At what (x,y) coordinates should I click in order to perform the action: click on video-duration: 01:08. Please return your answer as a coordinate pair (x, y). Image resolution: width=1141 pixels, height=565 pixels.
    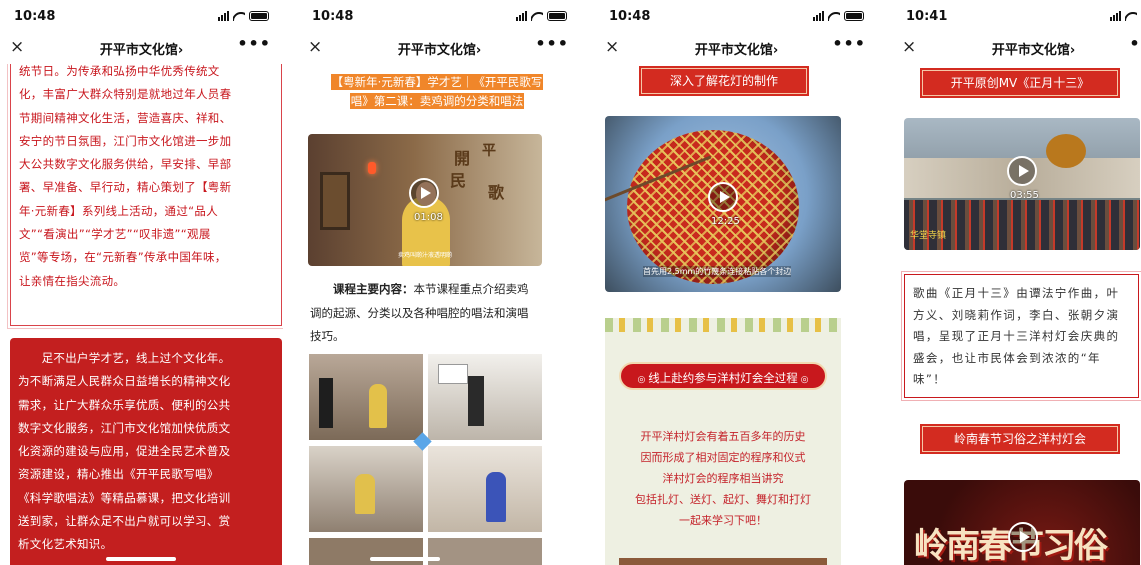
    Looking at the image, I should click on (428, 217).